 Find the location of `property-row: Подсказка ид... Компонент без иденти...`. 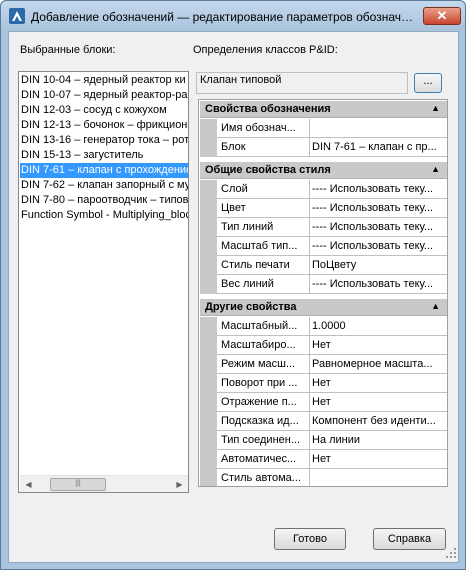

property-row: Подсказка ид... Компонент без иденти... is located at coordinates (323, 421).